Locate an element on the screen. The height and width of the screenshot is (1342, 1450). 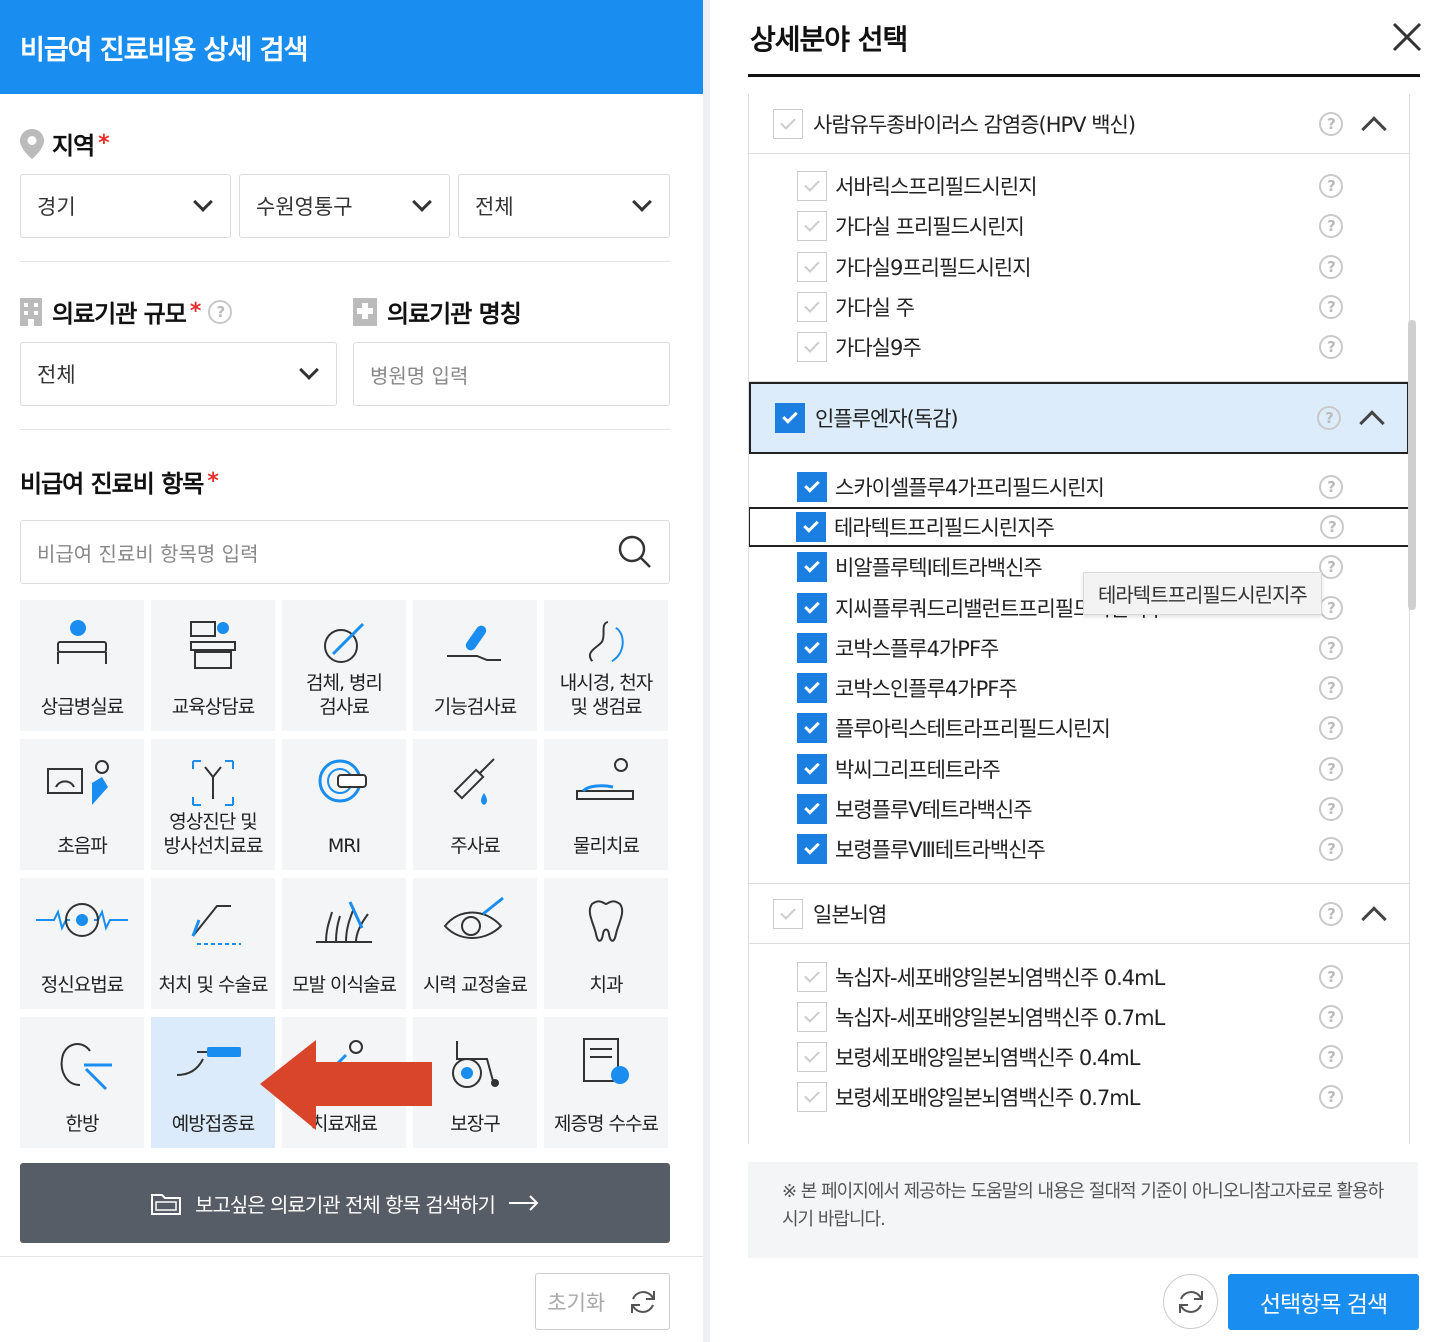
reset-selection-button is located at coordinates (1190, 1301).